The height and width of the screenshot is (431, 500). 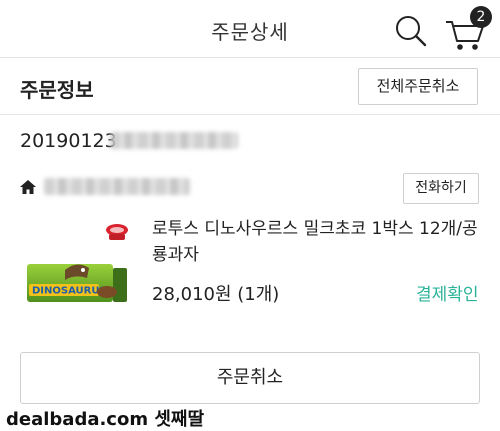 What do you see at coordinates (250, 29) in the screenshot?
I see `top-header: 주문상세 2` at bounding box center [250, 29].